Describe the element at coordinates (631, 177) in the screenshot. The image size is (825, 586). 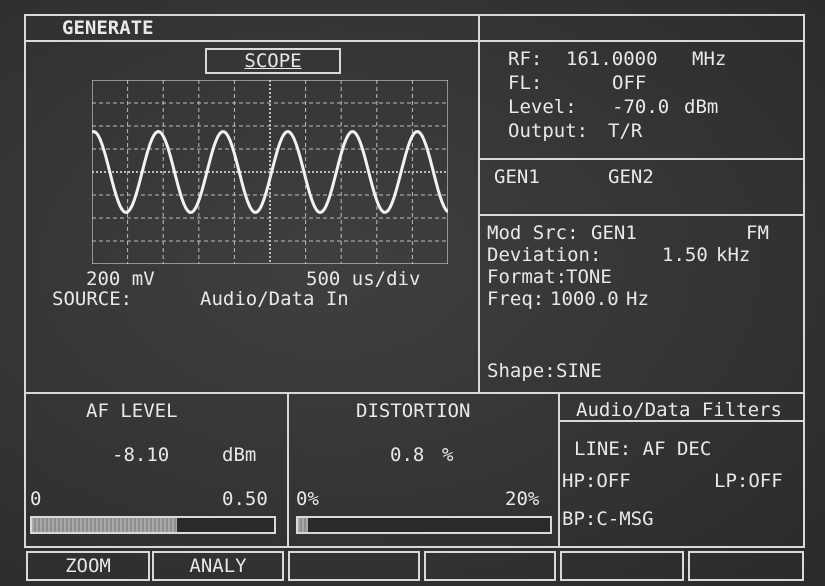
I see `tab-gen2: GEN2` at that location.